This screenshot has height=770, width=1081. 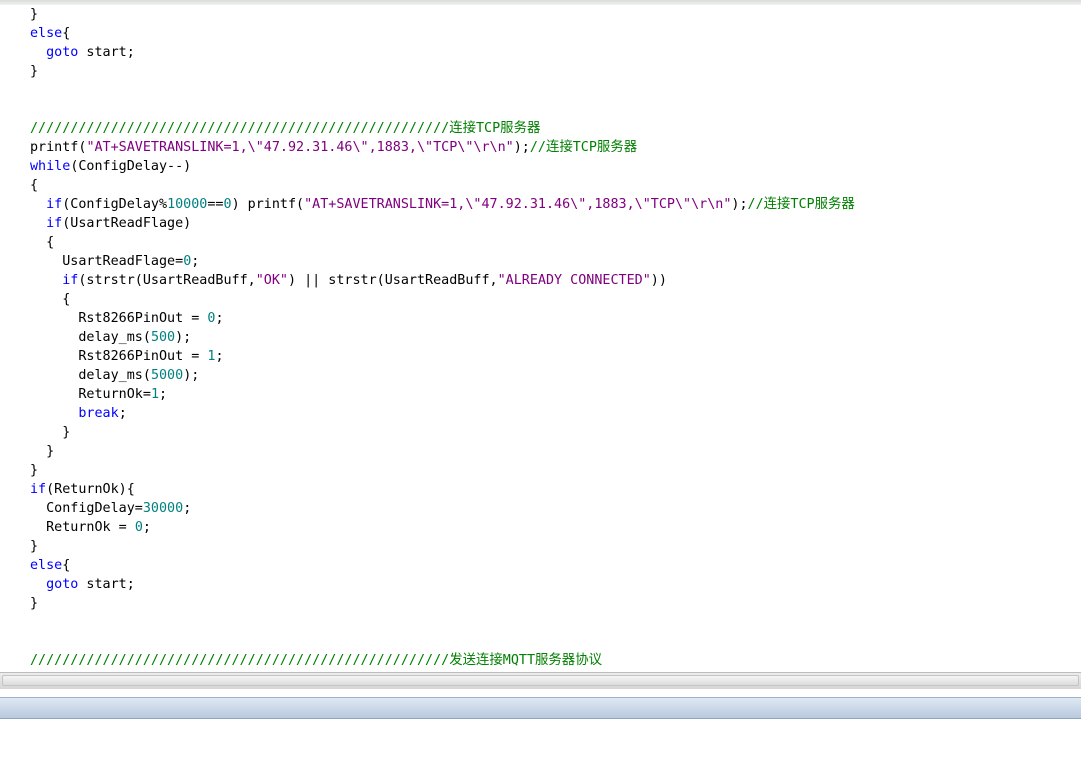 What do you see at coordinates (442, 166) in the screenshot?
I see `code-line: while(ConfigDelay--)` at bounding box center [442, 166].